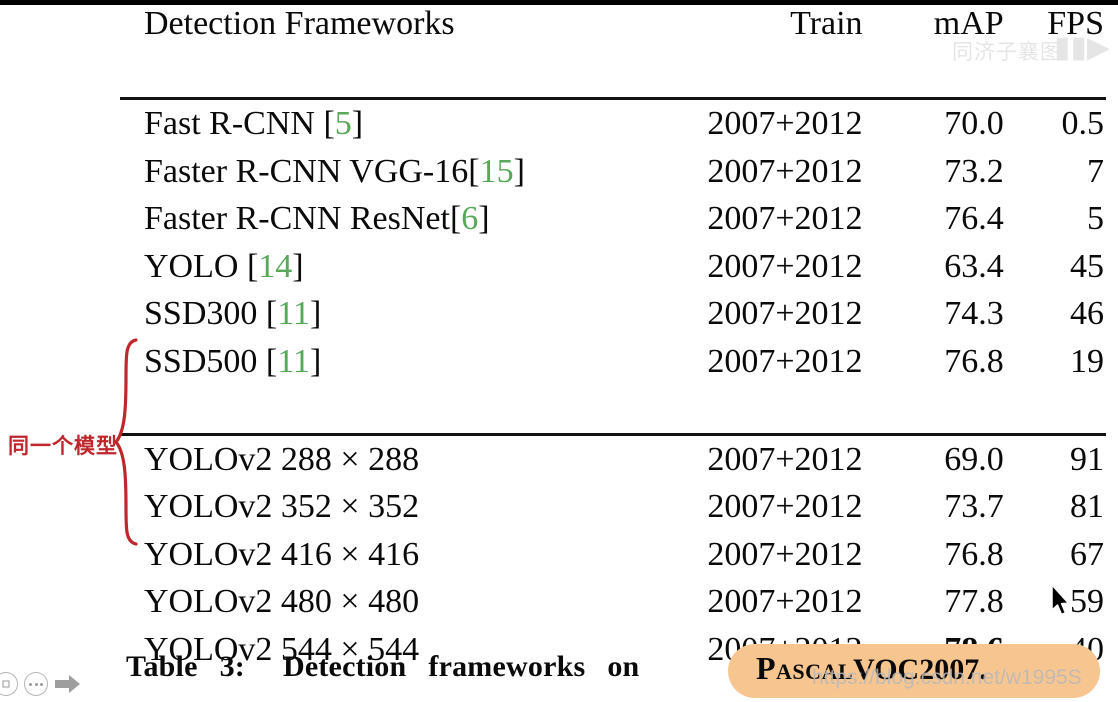 The image size is (1118, 702). Describe the element at coordinates (805, 668) in the screenshot. I see `dataset-word-pascal: Pascal` at that location.